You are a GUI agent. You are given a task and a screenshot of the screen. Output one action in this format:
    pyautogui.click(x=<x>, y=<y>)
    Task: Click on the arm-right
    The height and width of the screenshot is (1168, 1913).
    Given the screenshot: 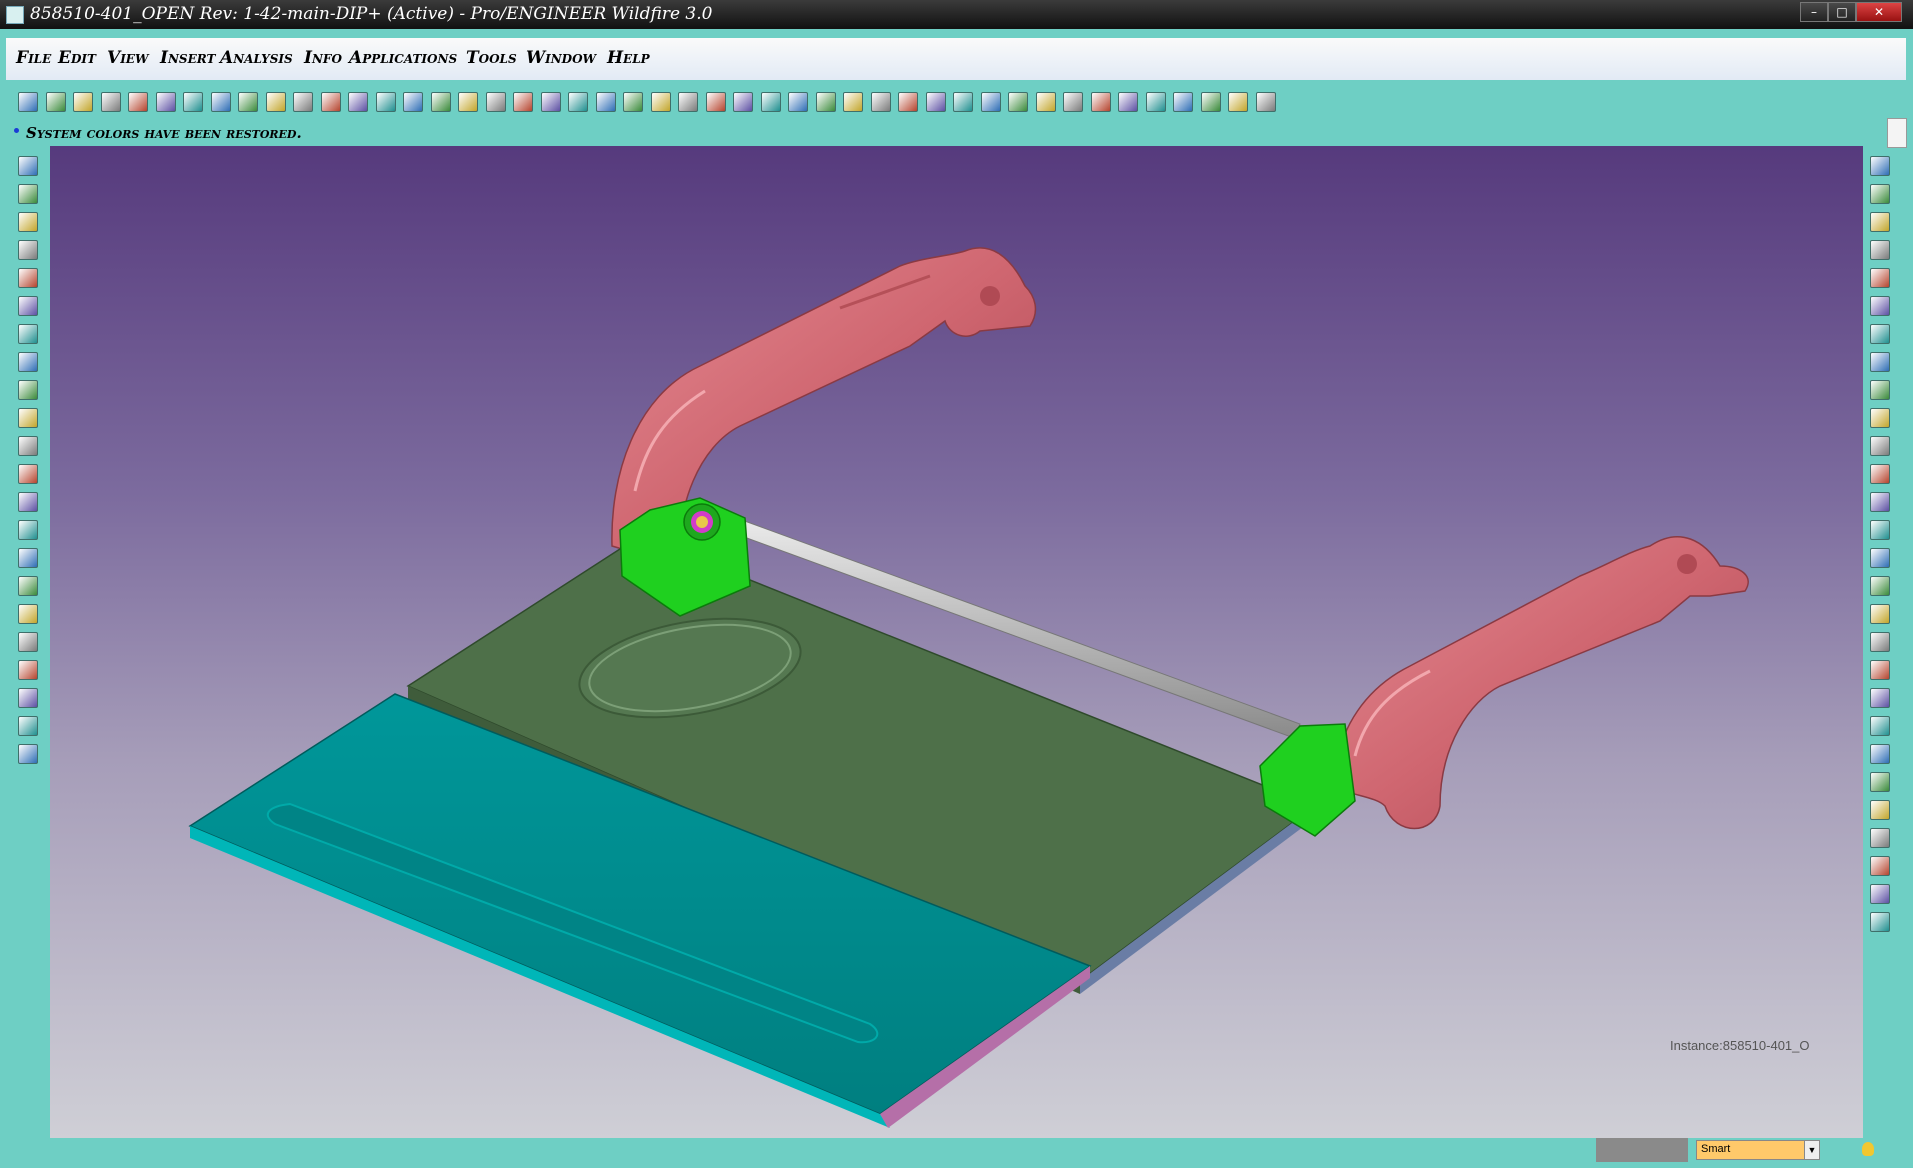 What is the action you would take?
    pyautogui.click(x=1541, y=683)
    